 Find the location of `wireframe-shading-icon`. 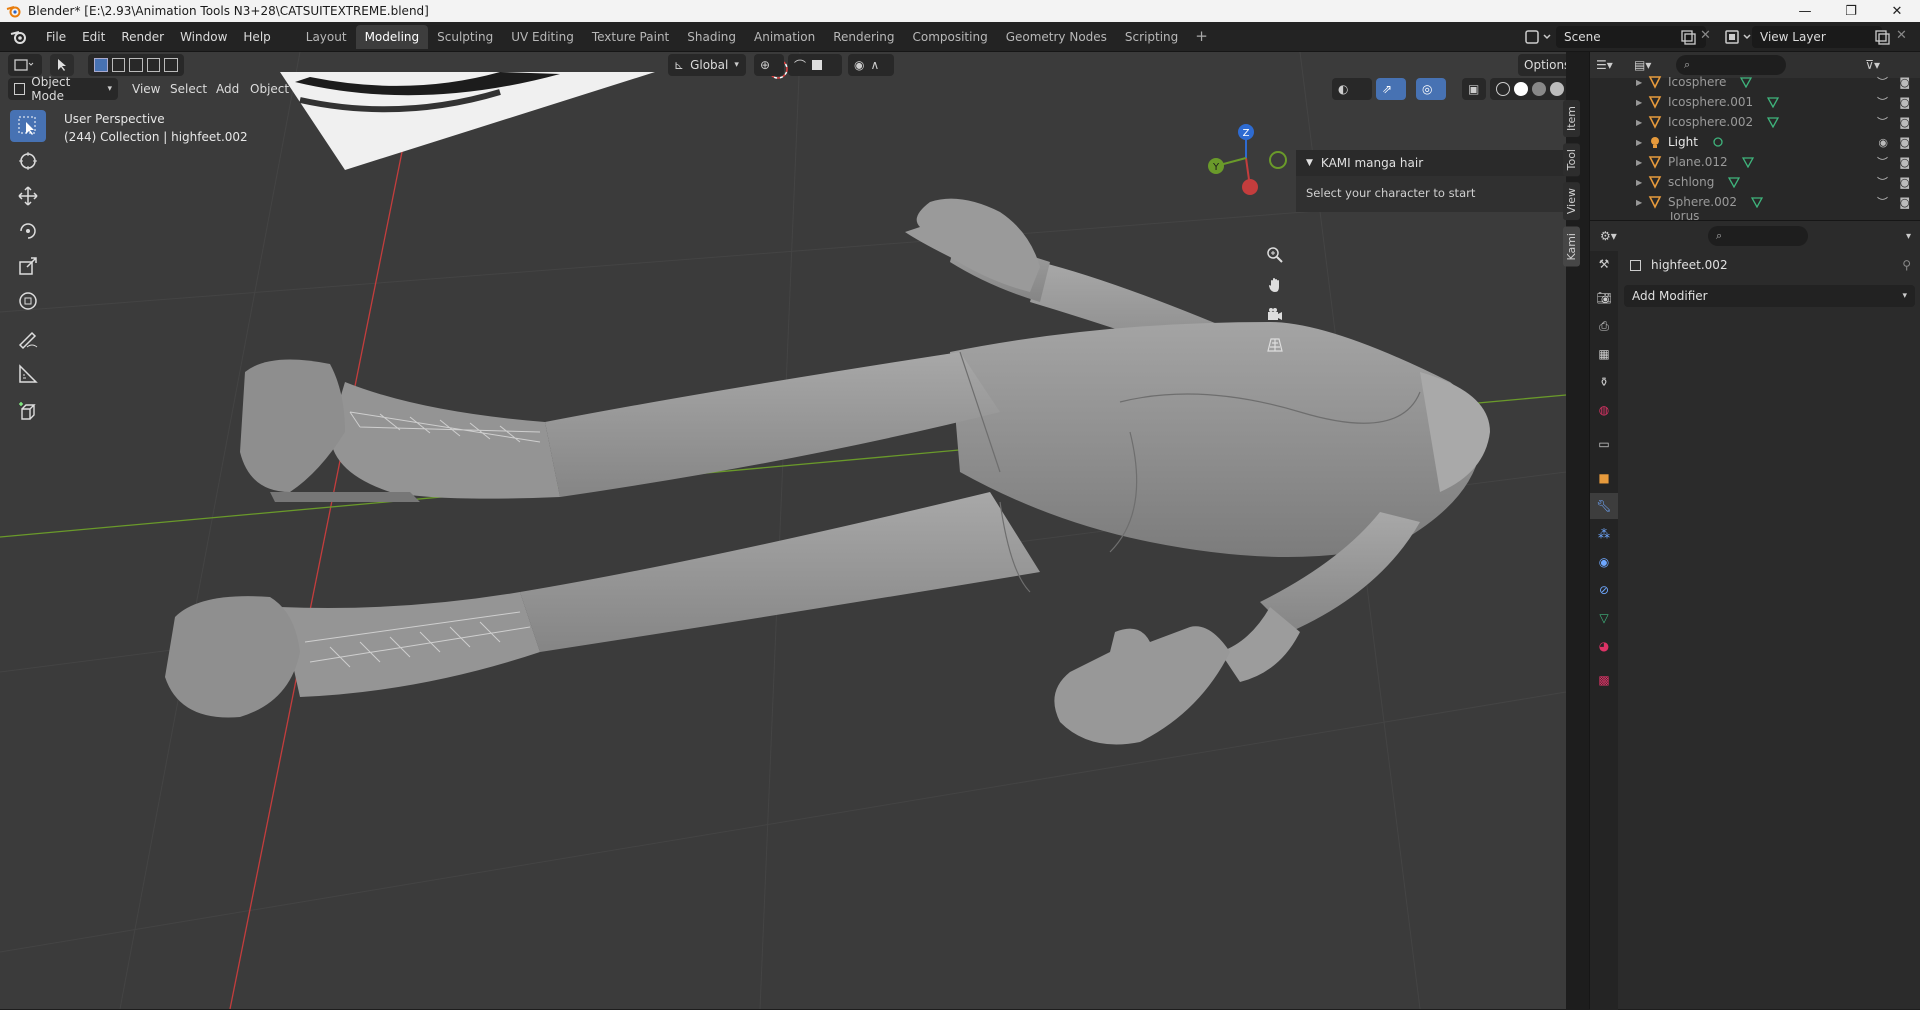

wireframe-shading-icon is located at coordinates (1503, 89).